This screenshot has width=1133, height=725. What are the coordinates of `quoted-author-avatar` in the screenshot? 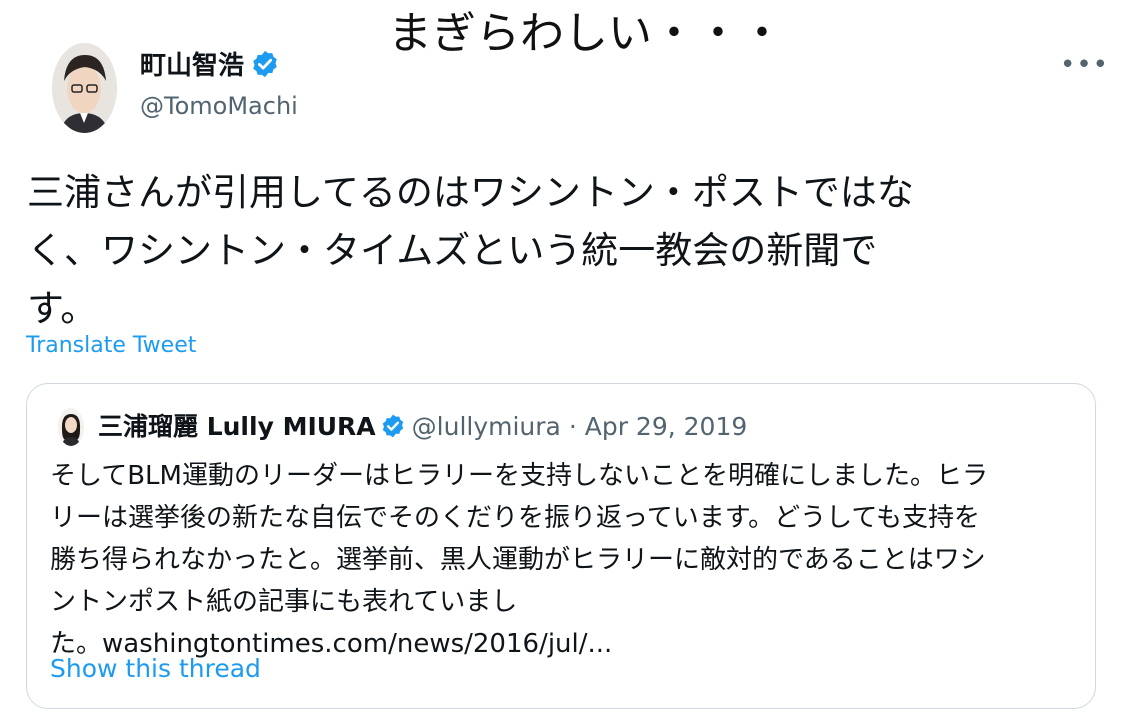 It's located at (71, 427).